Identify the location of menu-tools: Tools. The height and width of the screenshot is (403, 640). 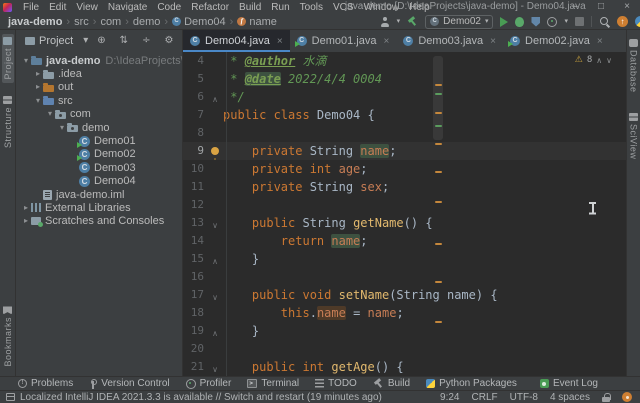
(311, 7).